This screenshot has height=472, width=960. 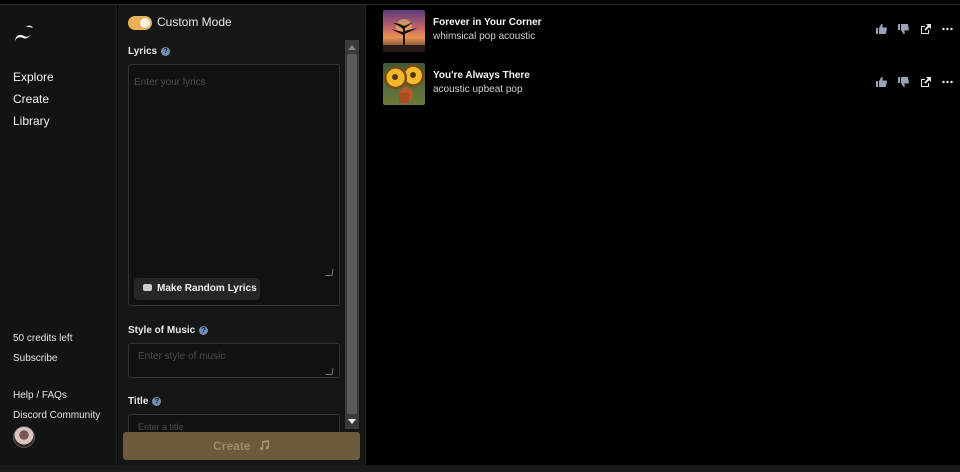 I want to click on style-resize-handle-icon, so click(x=329, y=371).